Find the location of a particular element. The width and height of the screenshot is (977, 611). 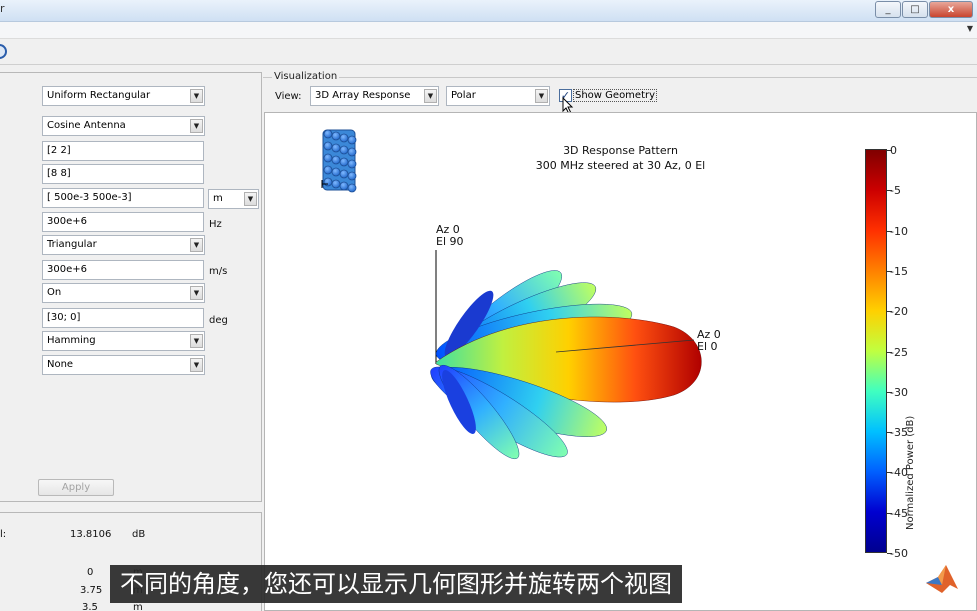

lattice-value: Triangular is located at coordinates (72, 244).